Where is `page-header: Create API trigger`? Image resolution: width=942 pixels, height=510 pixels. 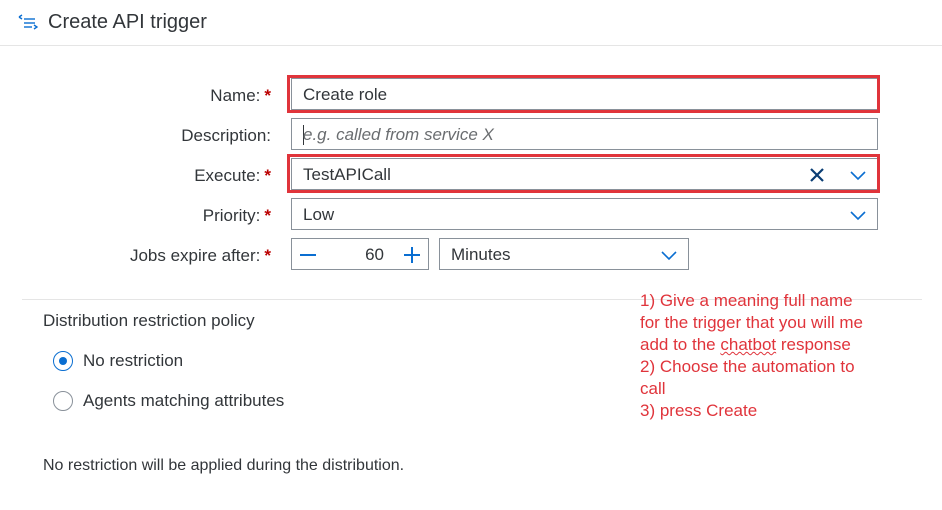 page-header: Create API trigger is located at coordinates (471, 23).